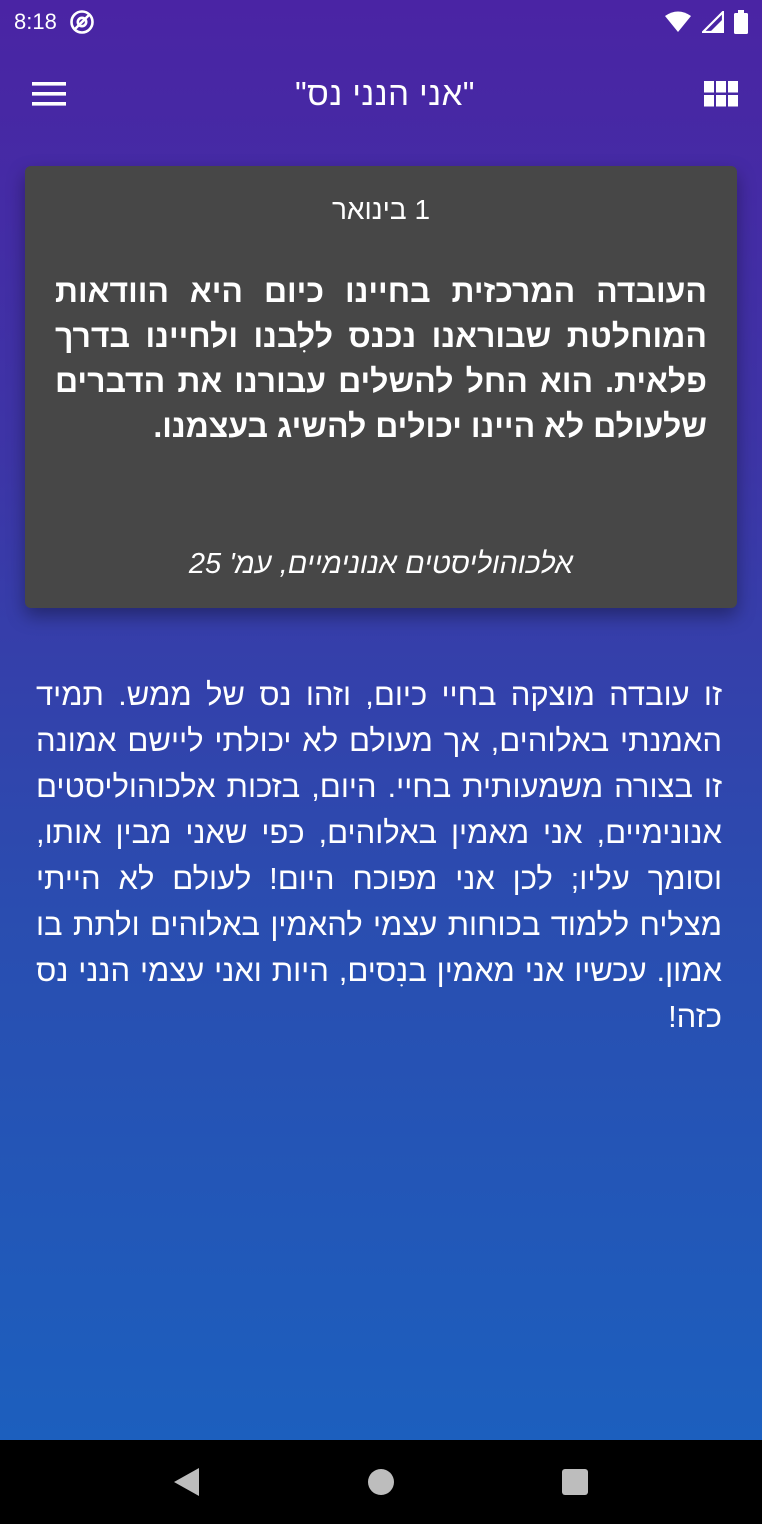 The width and height of the screenshot is (762, 1524). I want to click on status-time: 8:18, so click(35, 21).